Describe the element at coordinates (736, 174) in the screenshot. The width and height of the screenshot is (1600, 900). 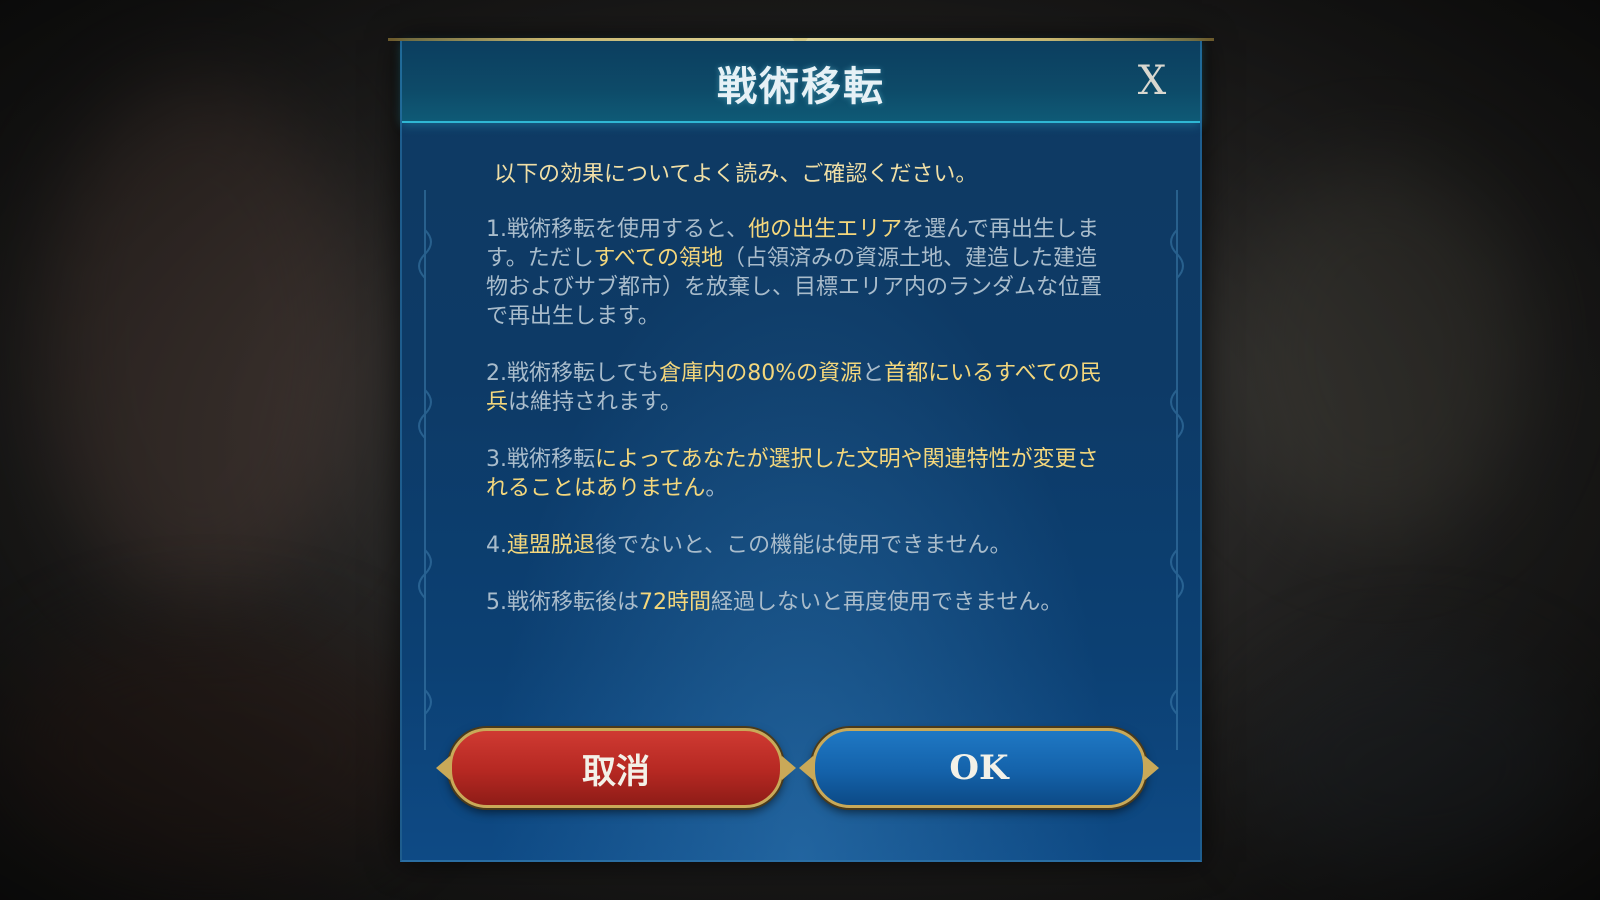
I see `intro-text: 以下の効果についてよく読み、ご確認ください。` at that location.